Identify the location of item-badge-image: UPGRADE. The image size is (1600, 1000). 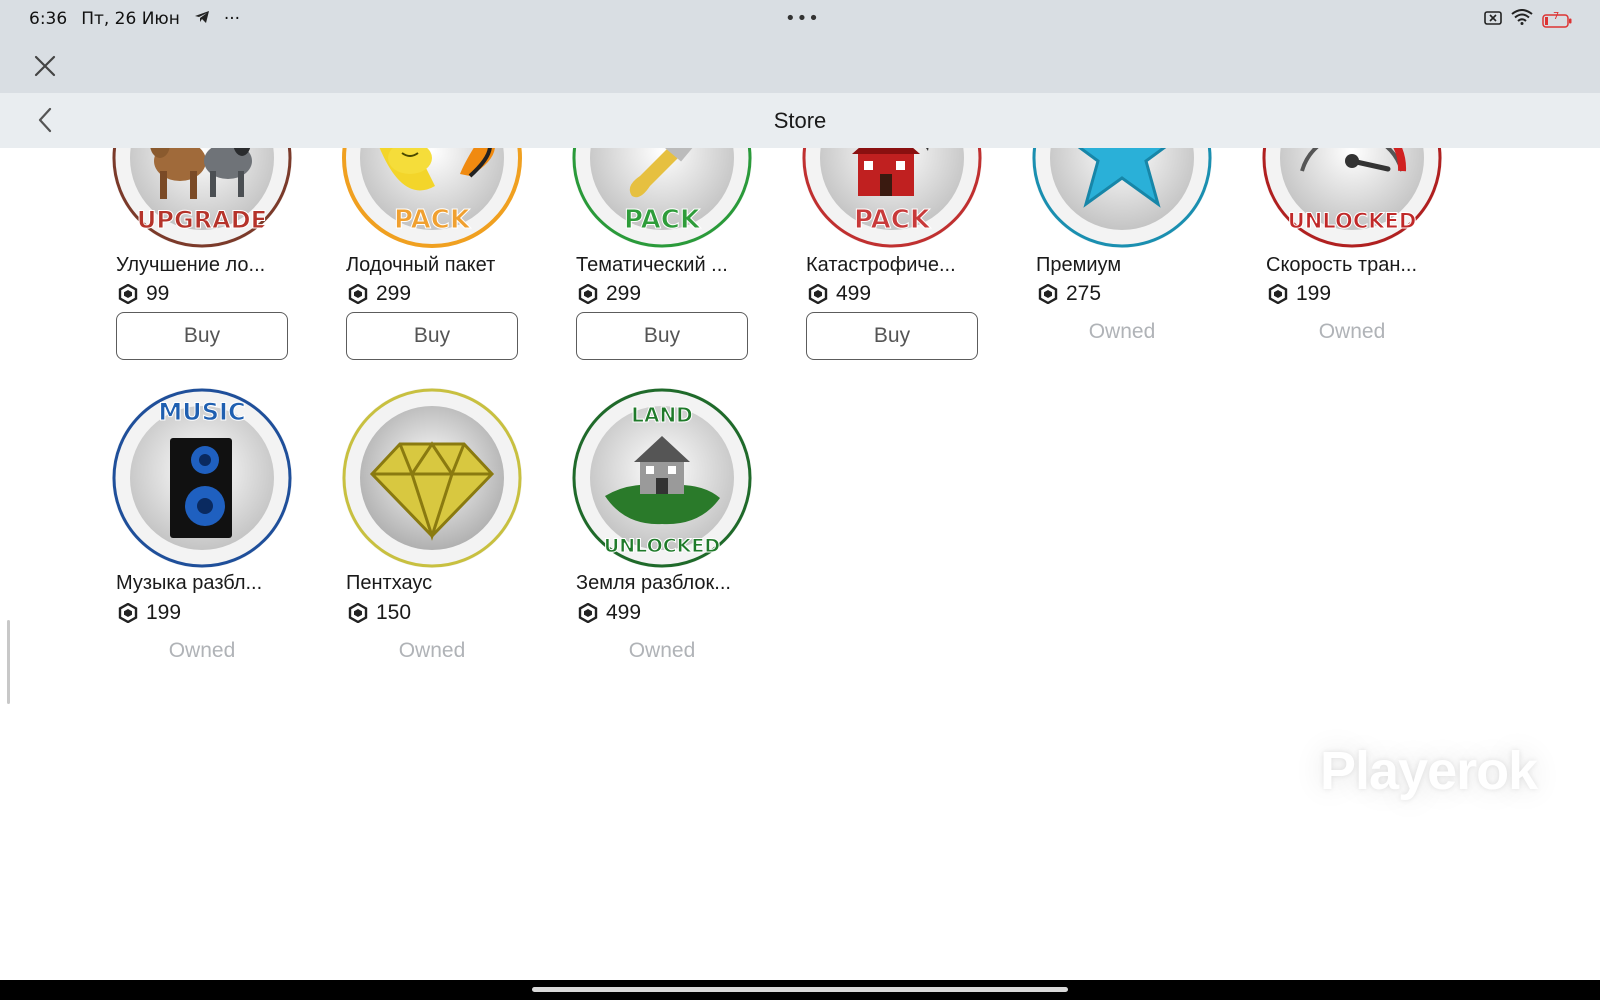
(202, 199).